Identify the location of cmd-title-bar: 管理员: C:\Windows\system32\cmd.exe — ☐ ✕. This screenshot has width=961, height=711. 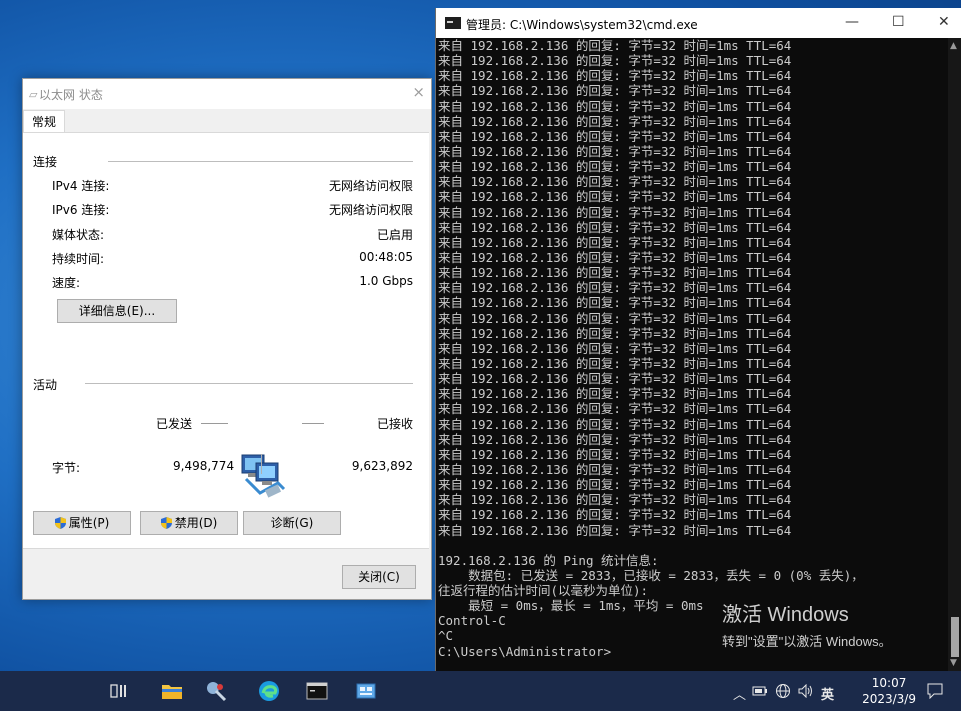
(698, 23).